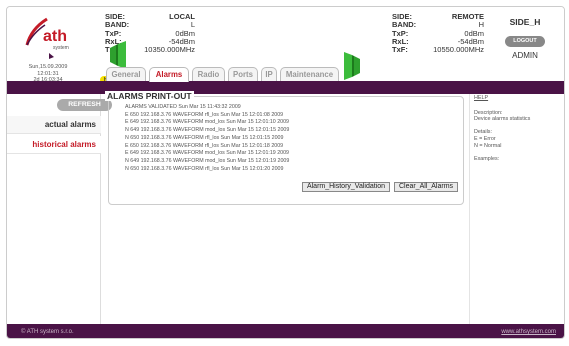  I want to click on tab-alarms: Alarms, so click(169, 74).